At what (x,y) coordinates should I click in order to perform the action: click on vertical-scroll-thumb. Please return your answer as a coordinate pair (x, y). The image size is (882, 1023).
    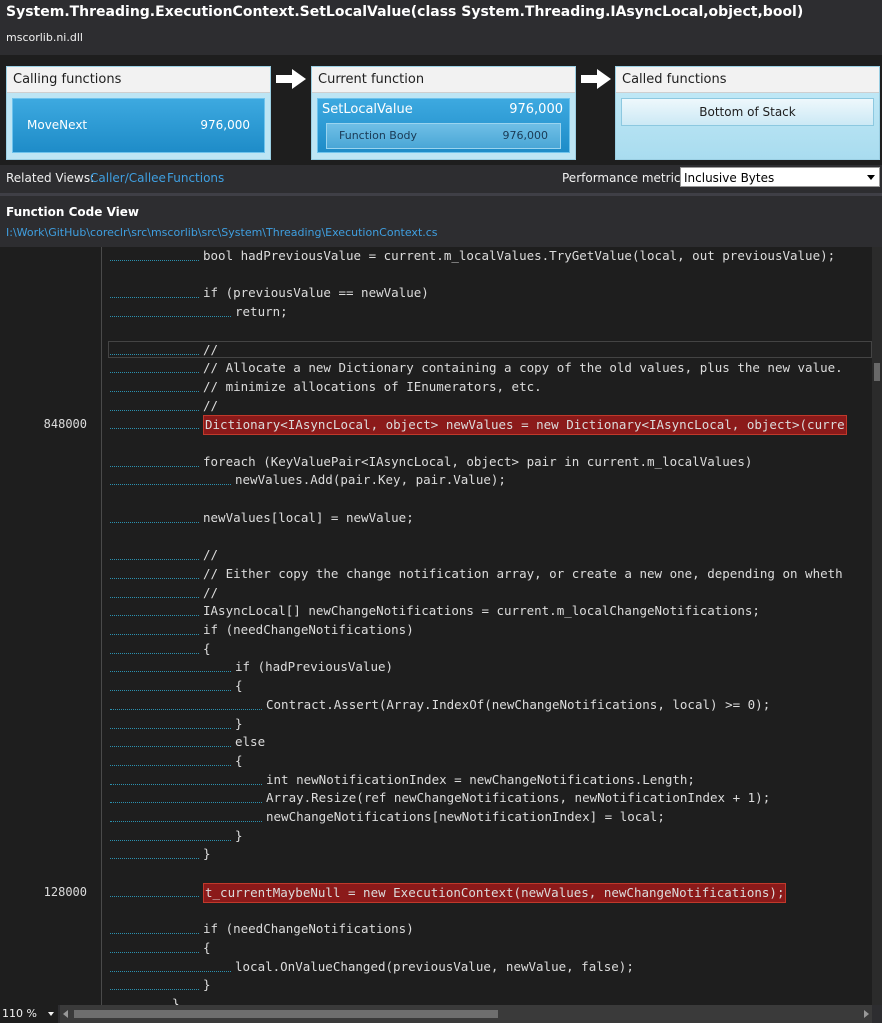
    Looking at the image, I should click on (877, 372).